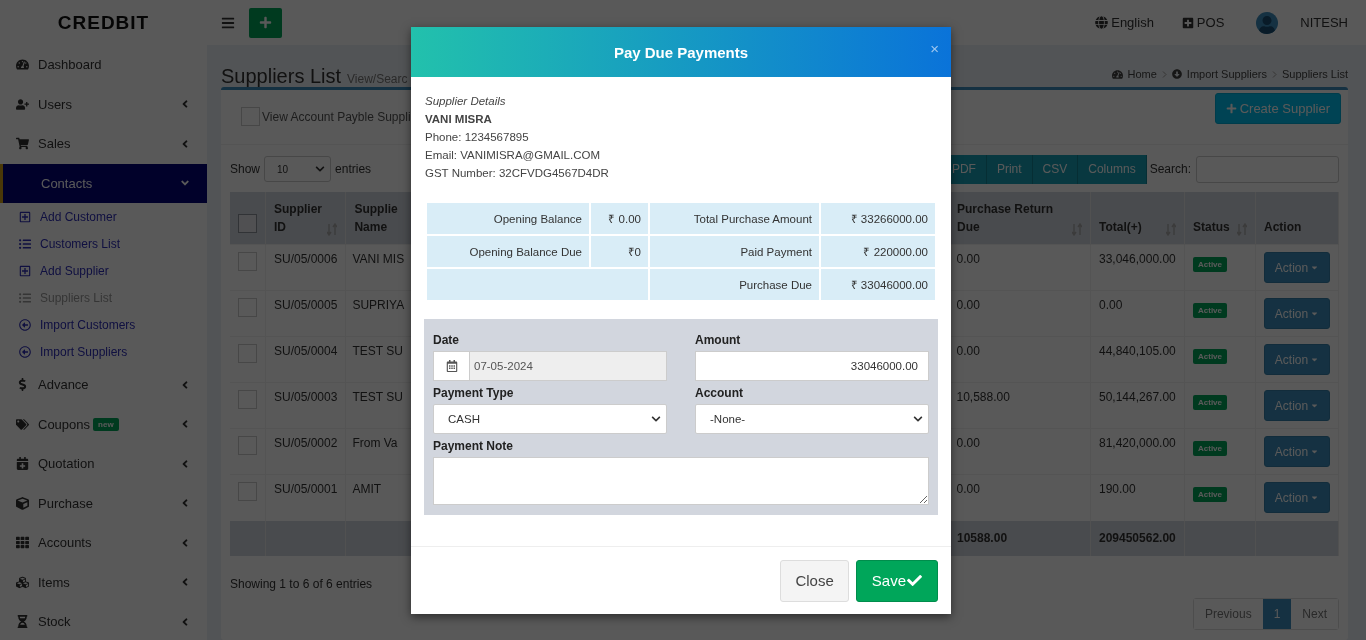 This screenshot has height=640, width=1366. I want to click on select-all-checkbox, so click(247, 223).